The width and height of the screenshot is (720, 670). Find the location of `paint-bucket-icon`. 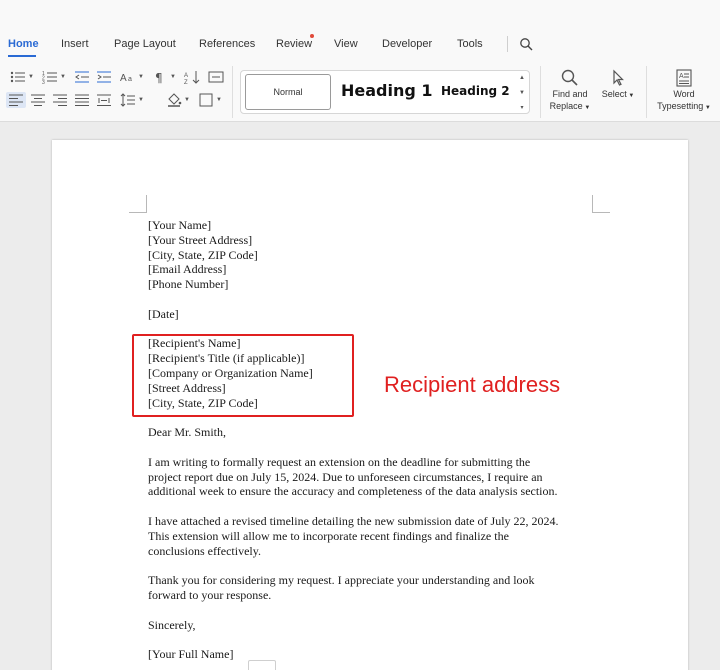

paint-bucket-icon is located at coordinates (175, 100).